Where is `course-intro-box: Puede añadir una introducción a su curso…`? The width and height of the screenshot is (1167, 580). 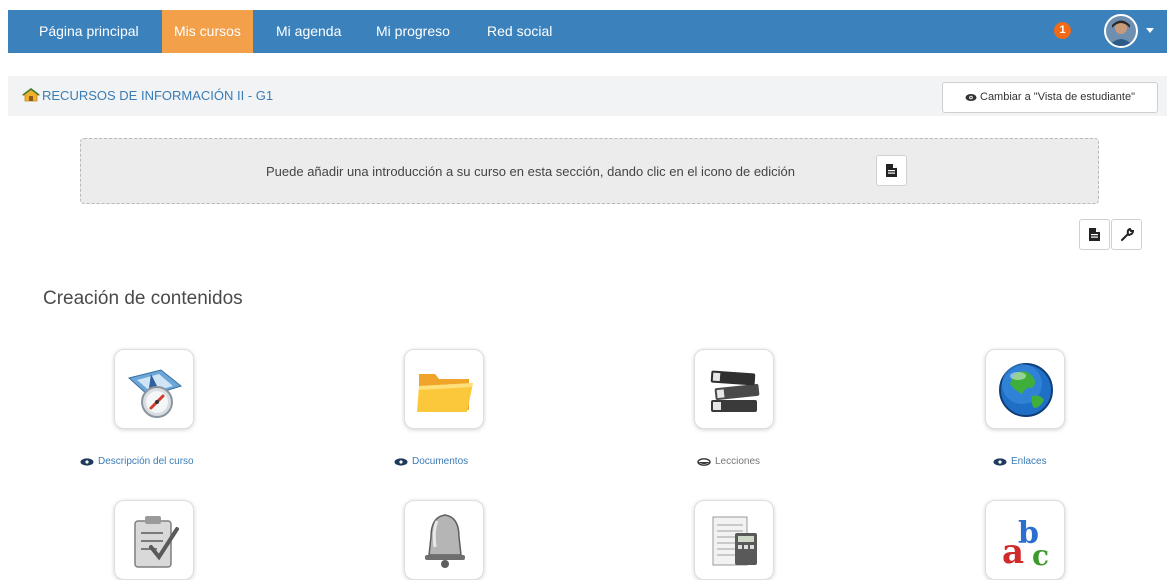 course-intro-box: Puede añadir una introducción a su curso… is located at coordinates (589, 171).